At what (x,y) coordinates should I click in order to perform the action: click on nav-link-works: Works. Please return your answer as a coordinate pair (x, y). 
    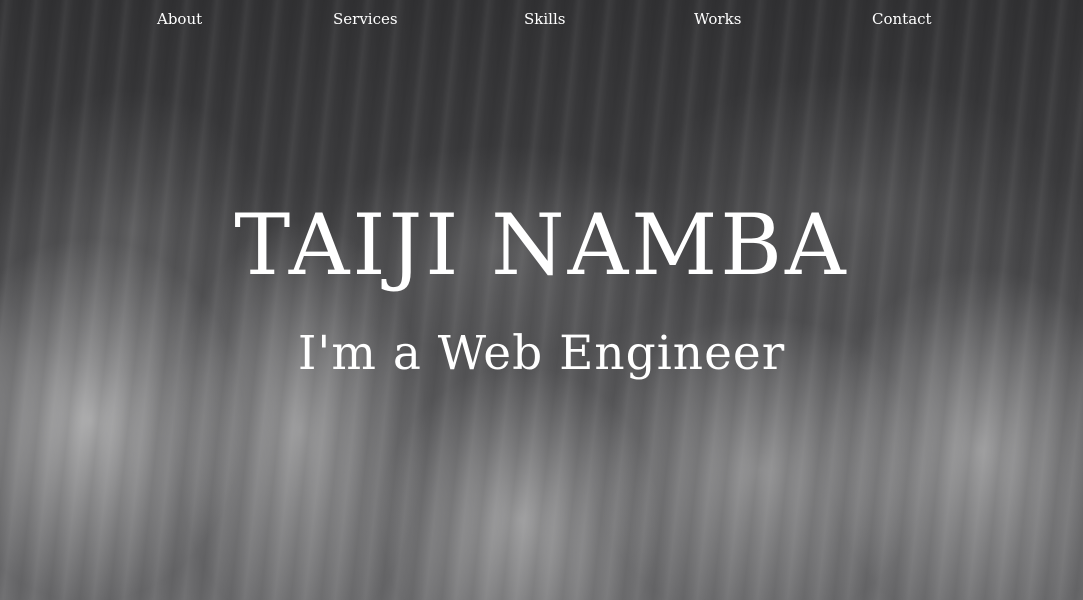
    Looking at the image, I should click on (717, 19).